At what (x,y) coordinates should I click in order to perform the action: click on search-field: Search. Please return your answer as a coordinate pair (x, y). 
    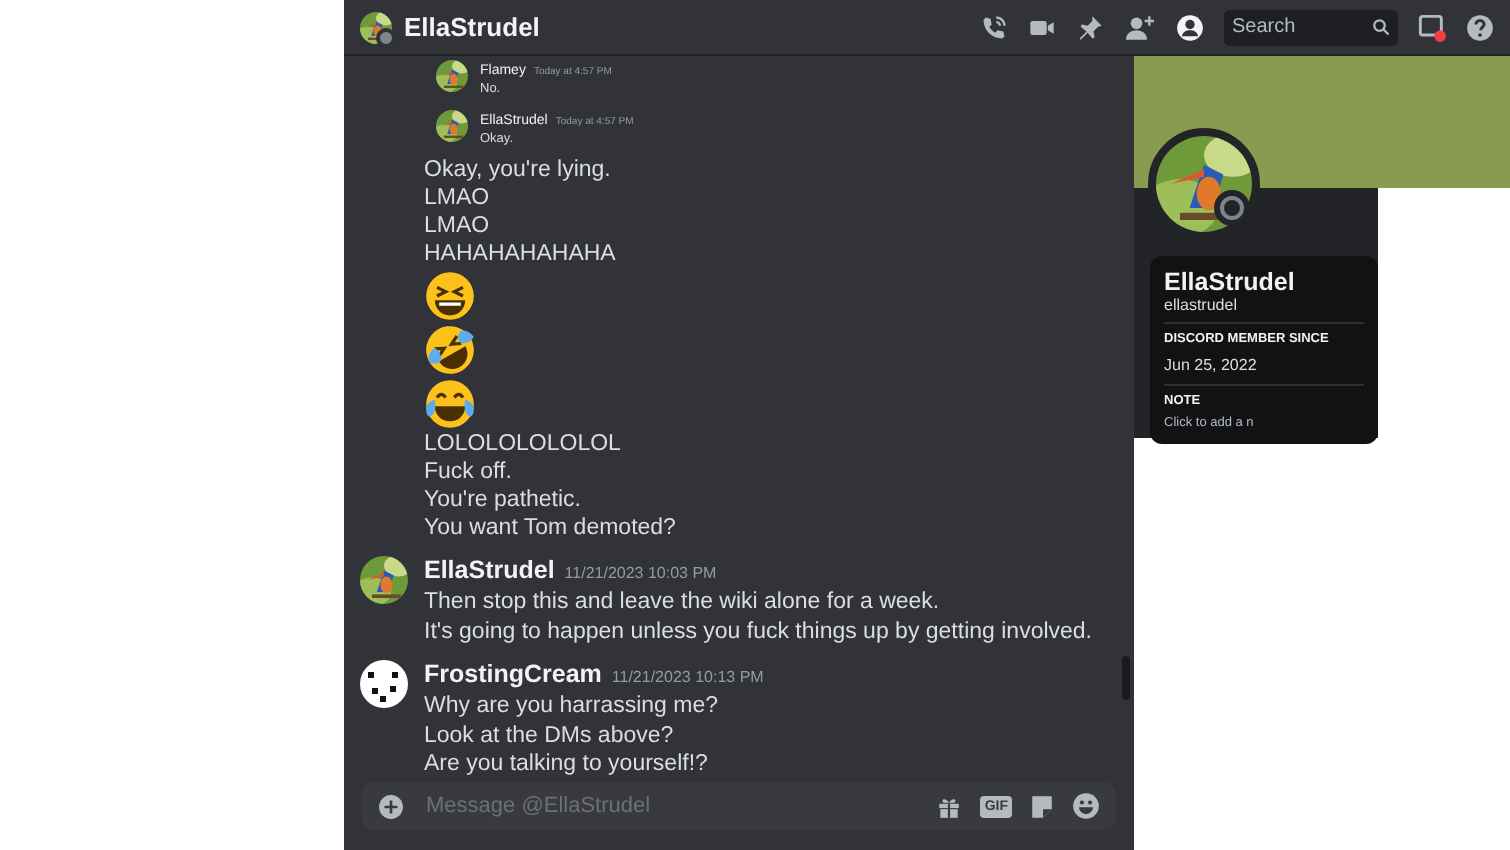
    Looking at the image, I should click on (1311, 27).